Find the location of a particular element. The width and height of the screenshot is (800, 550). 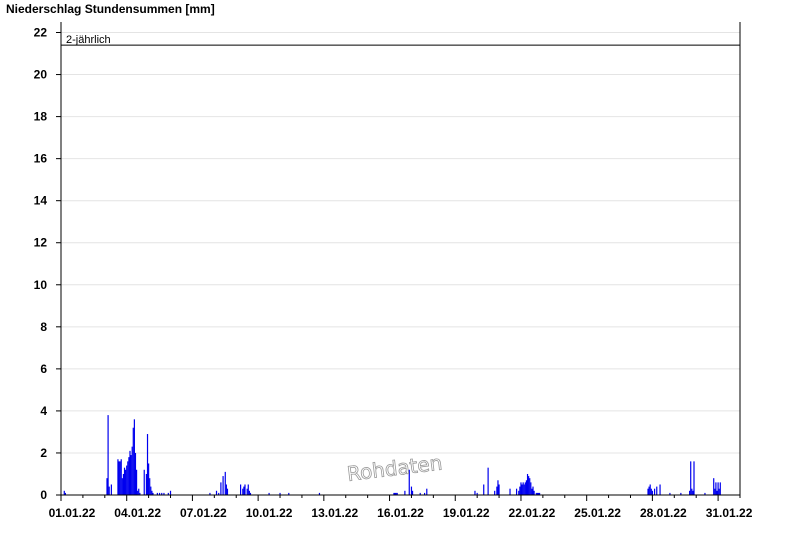

y-tick-label: 16 is located at coordinates (41, 159).